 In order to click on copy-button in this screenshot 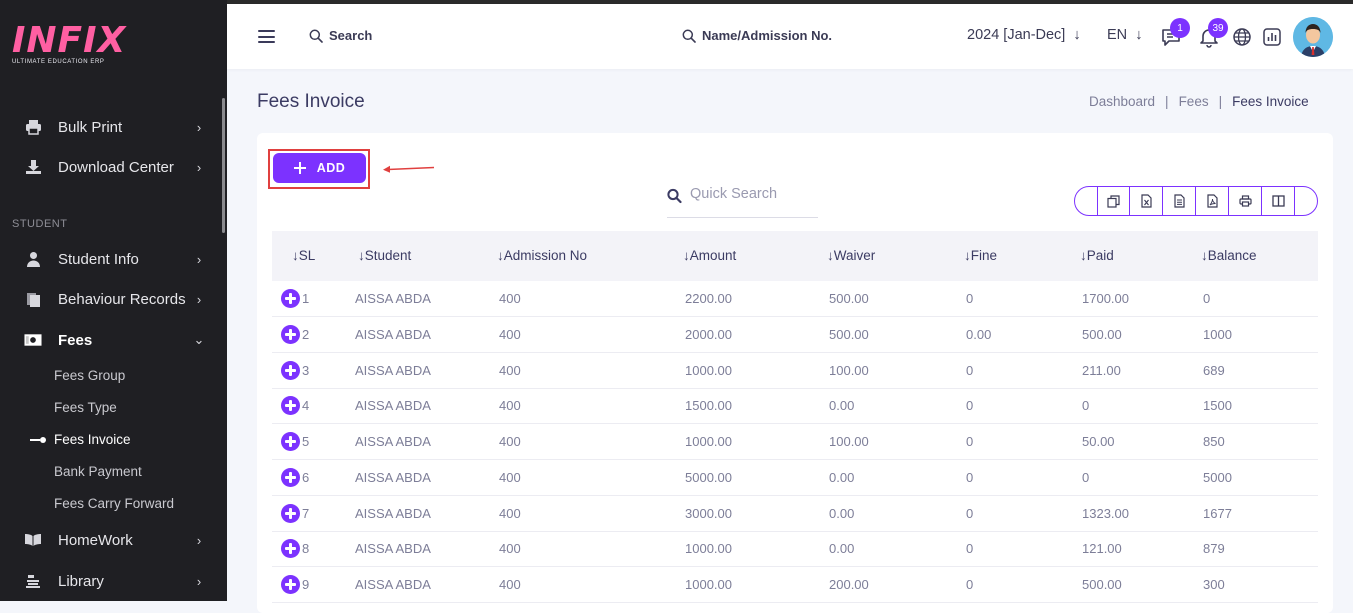, I will do `click(1113, 201)`.